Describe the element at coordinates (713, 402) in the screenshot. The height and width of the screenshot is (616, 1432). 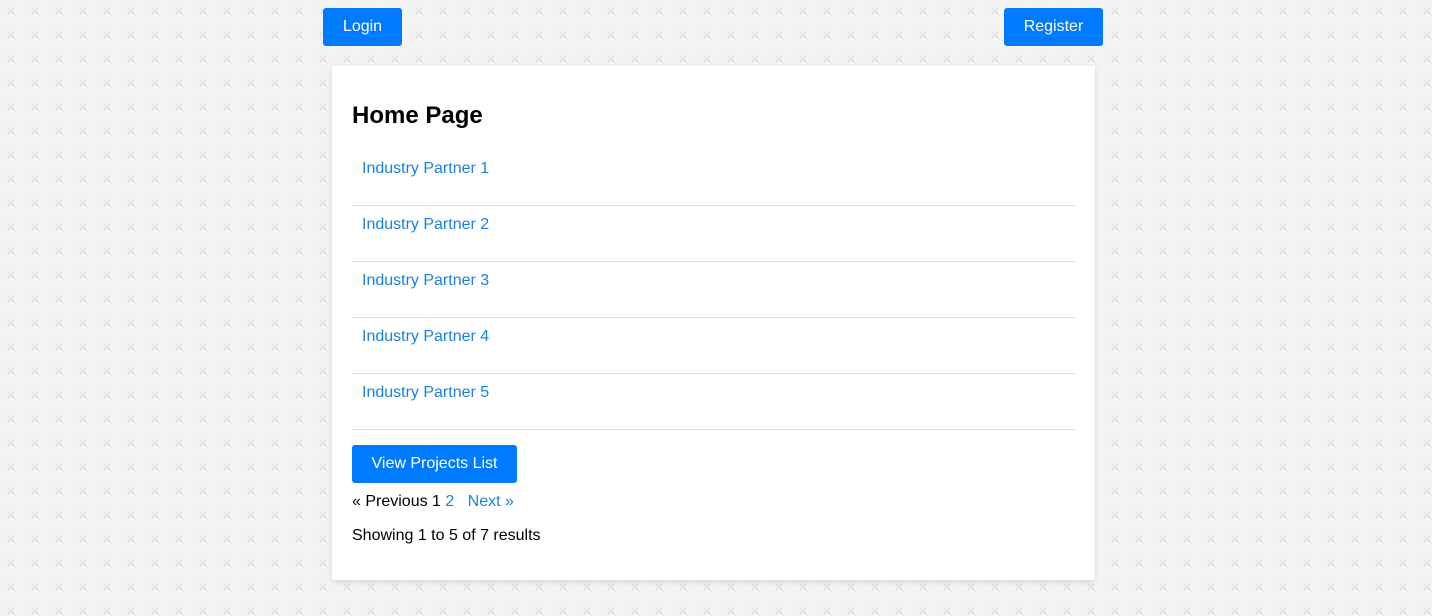
I see `list-item: Industry Partner 5` at that location.